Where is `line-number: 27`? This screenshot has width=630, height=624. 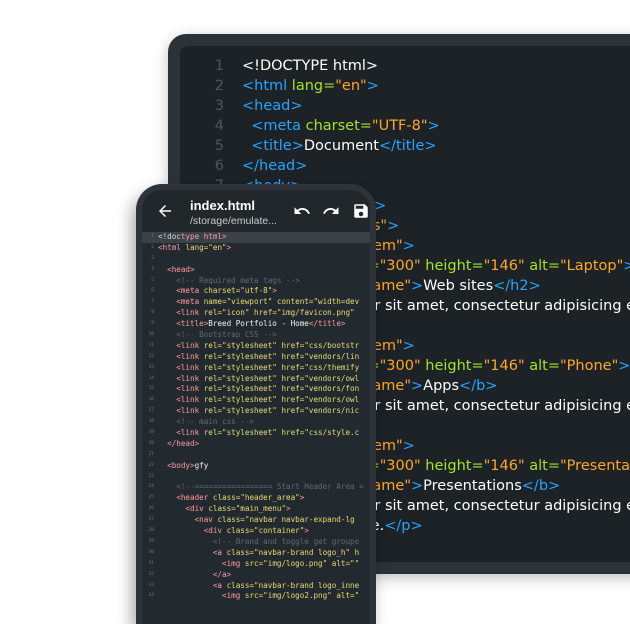 line-number: 27 is located at coordinates (151, 520).